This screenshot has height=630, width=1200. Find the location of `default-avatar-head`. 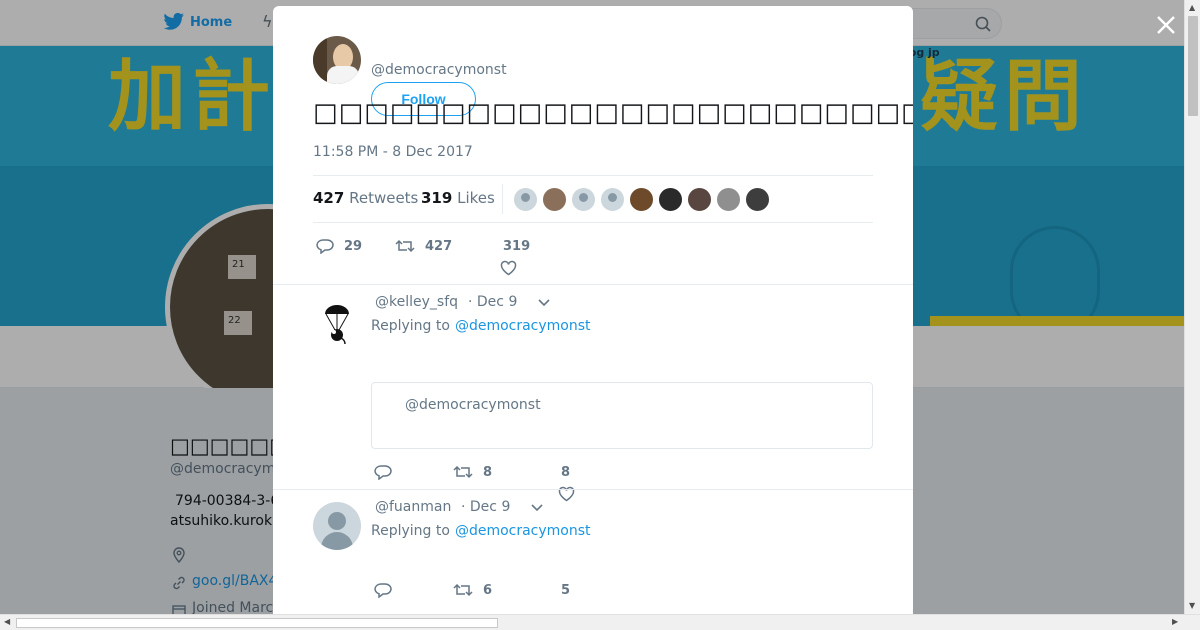

default-avatar-head is located at coordinates (337, 521).